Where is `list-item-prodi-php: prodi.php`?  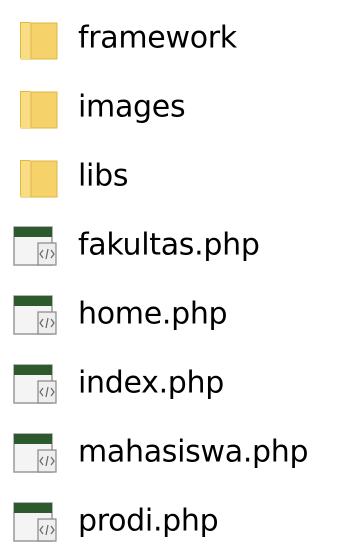
list-item-prodi-php: prodi.php is located at coordinates (178, 521).